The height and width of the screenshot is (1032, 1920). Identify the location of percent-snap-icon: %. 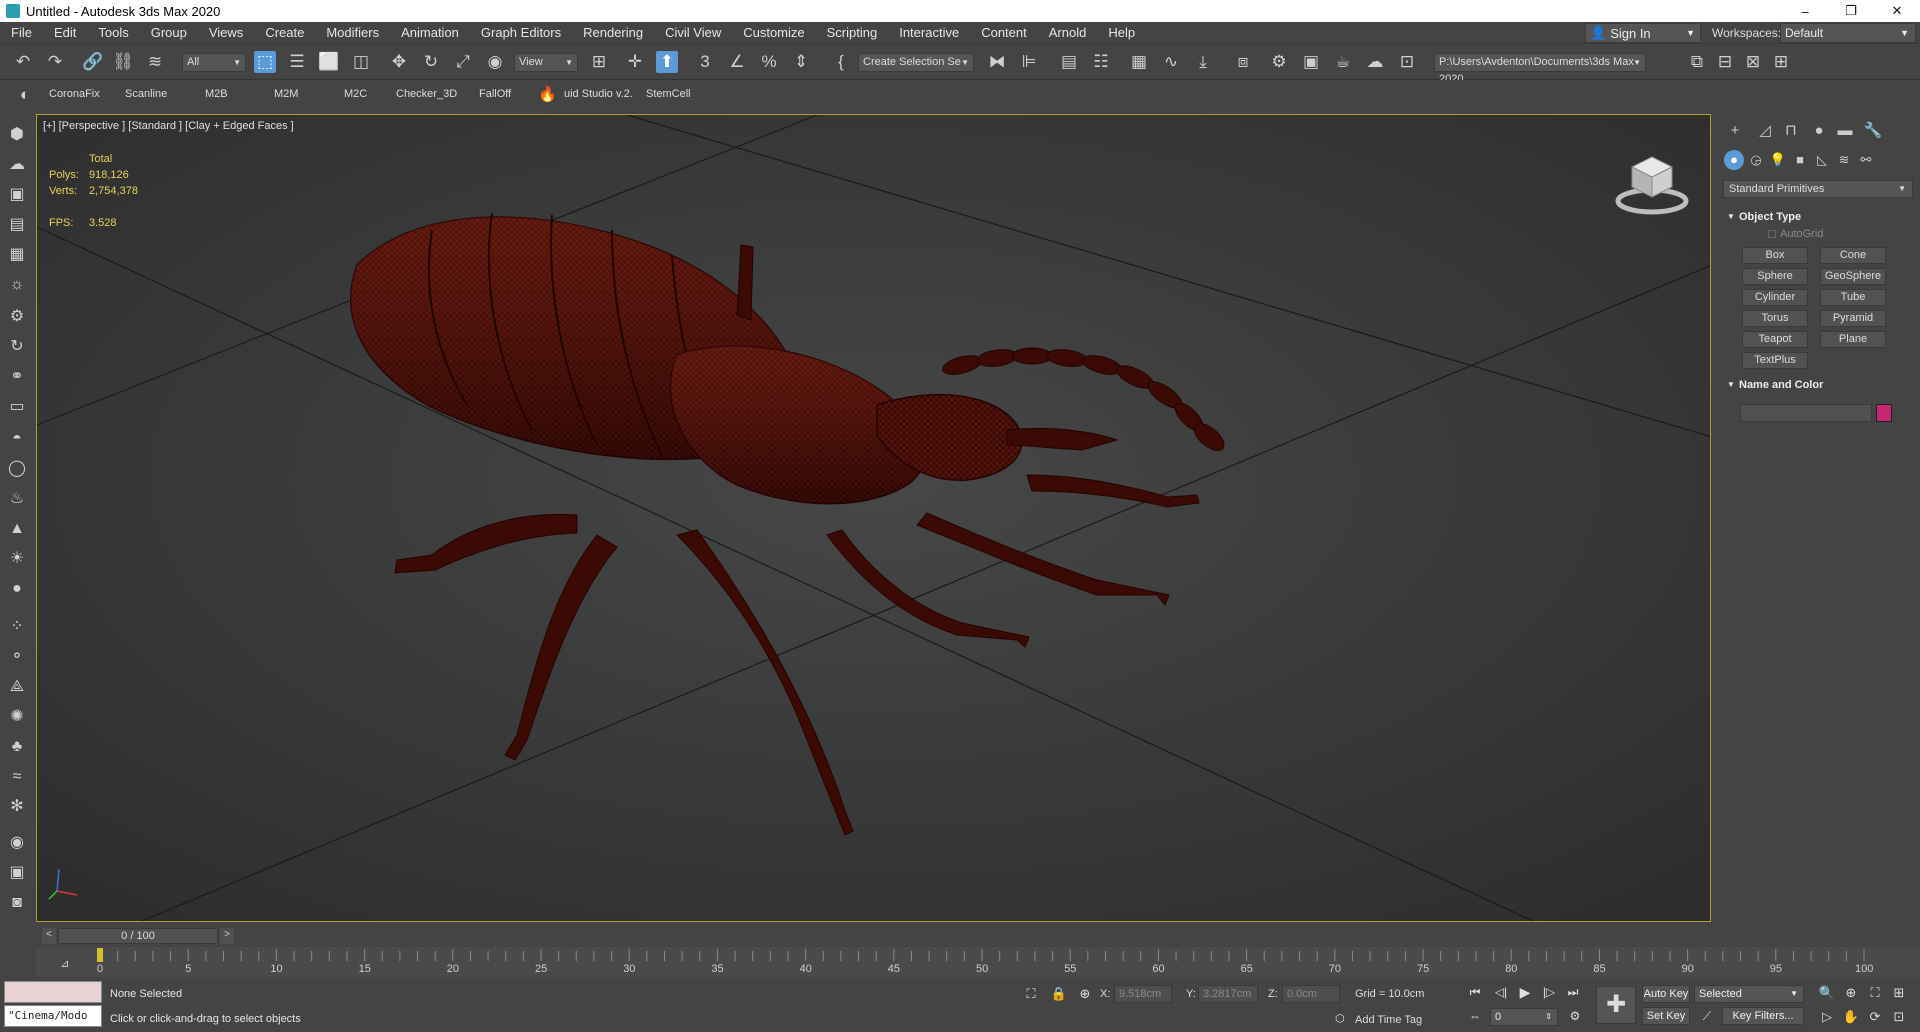
(769, 62).